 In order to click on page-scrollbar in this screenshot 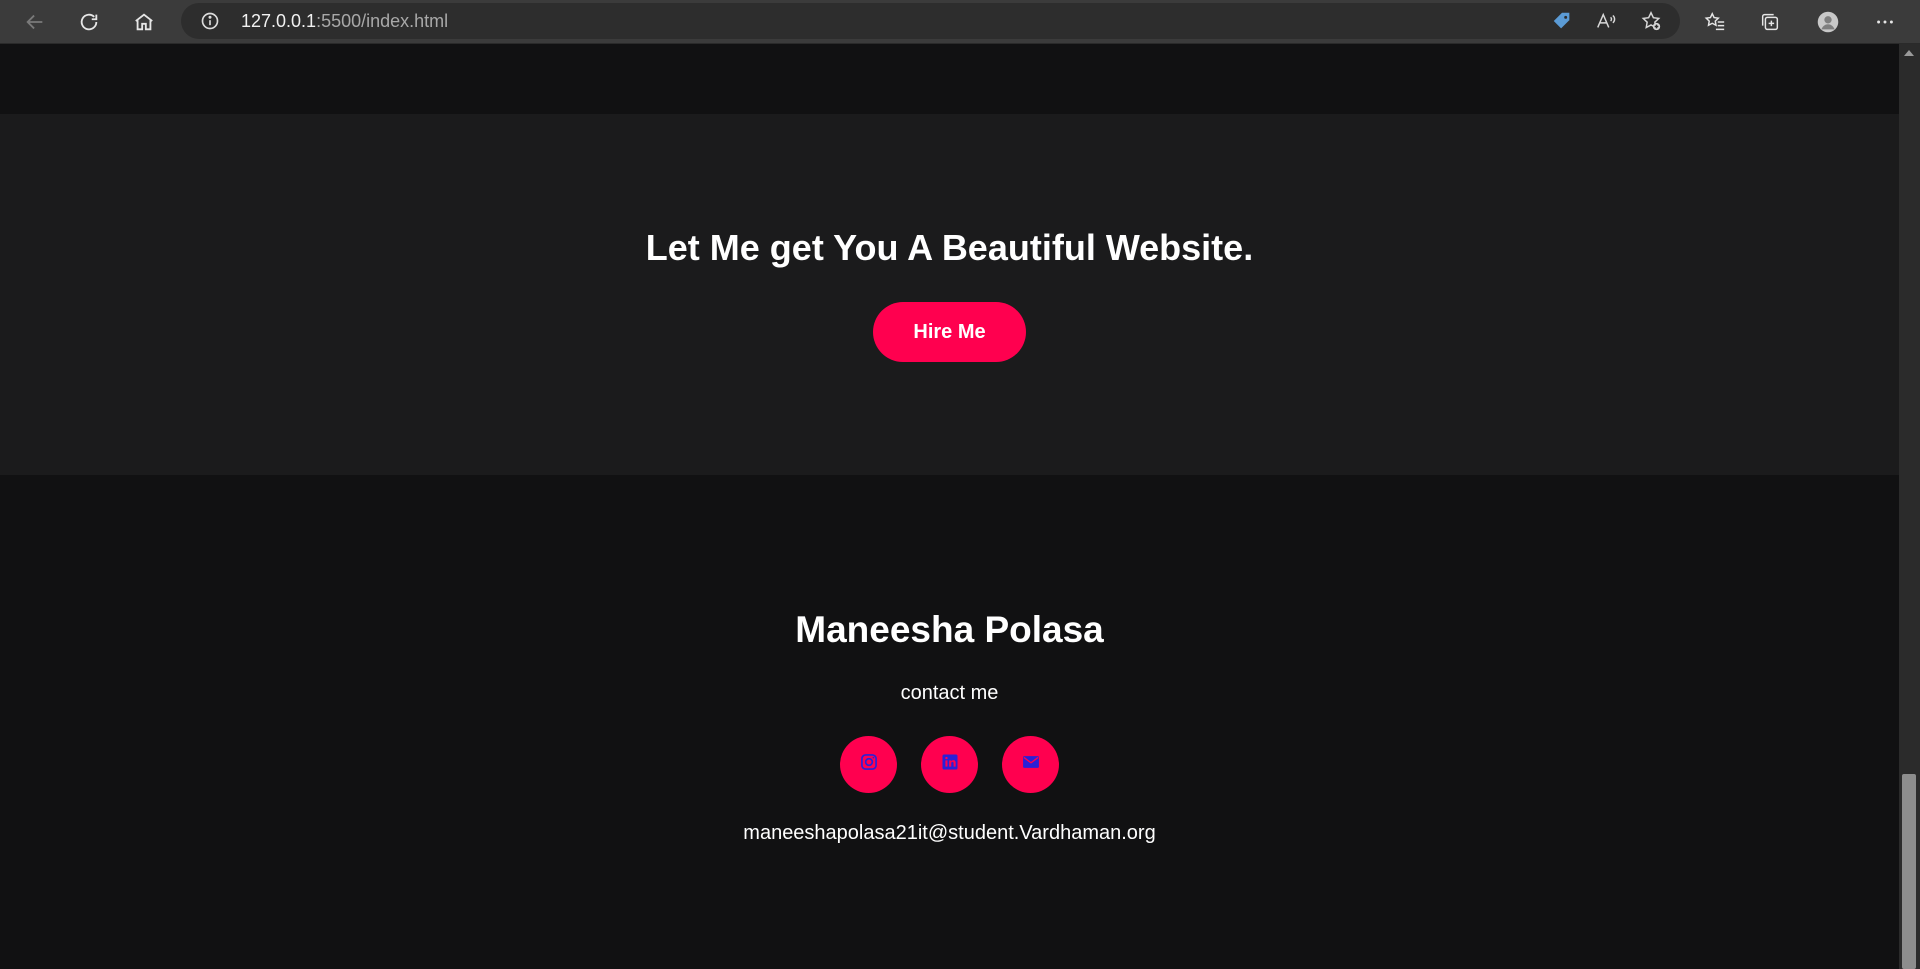, I will do `click(1909, 506)`.